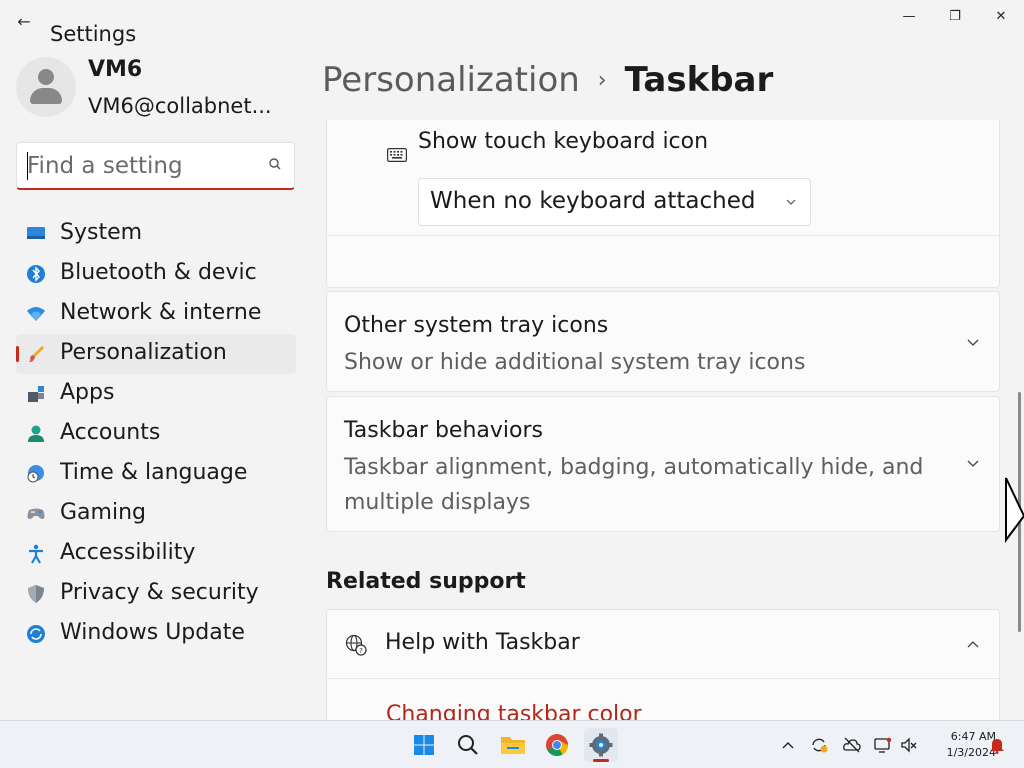 This screenshot has height=768, width=1024. Describe the element at coordinates (36, 233) in the screenshot. I see `system-icon` at that location.